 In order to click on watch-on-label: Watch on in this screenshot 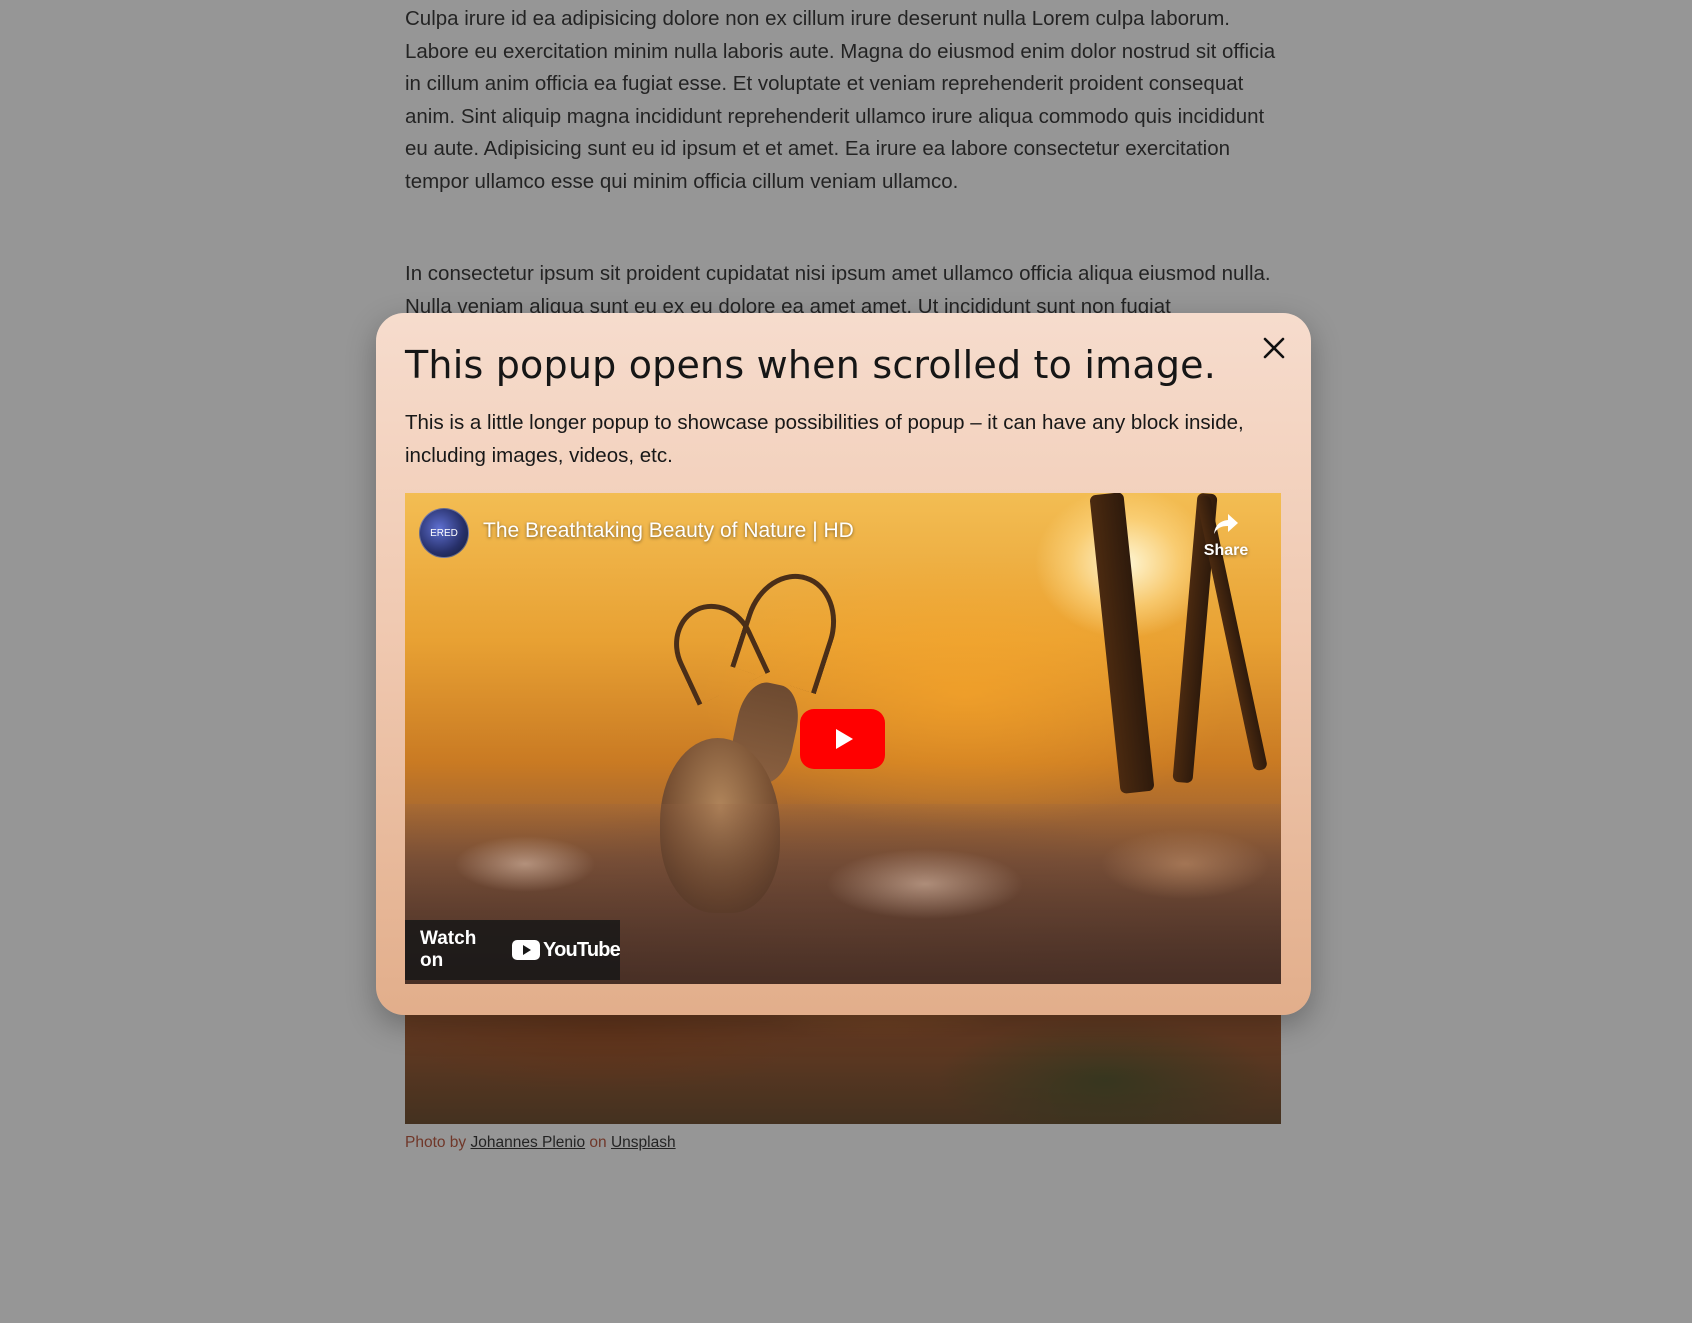, I will do `click(448, 949)`.